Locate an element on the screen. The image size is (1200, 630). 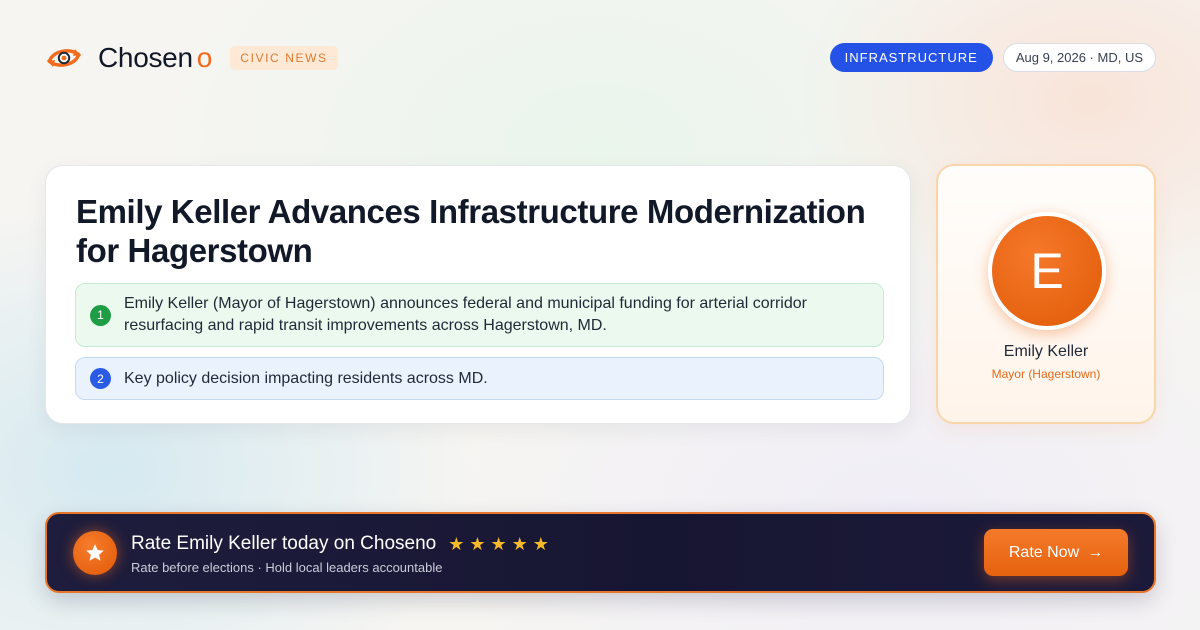
eye-orbit-icon is located at coordinates (64, 58).